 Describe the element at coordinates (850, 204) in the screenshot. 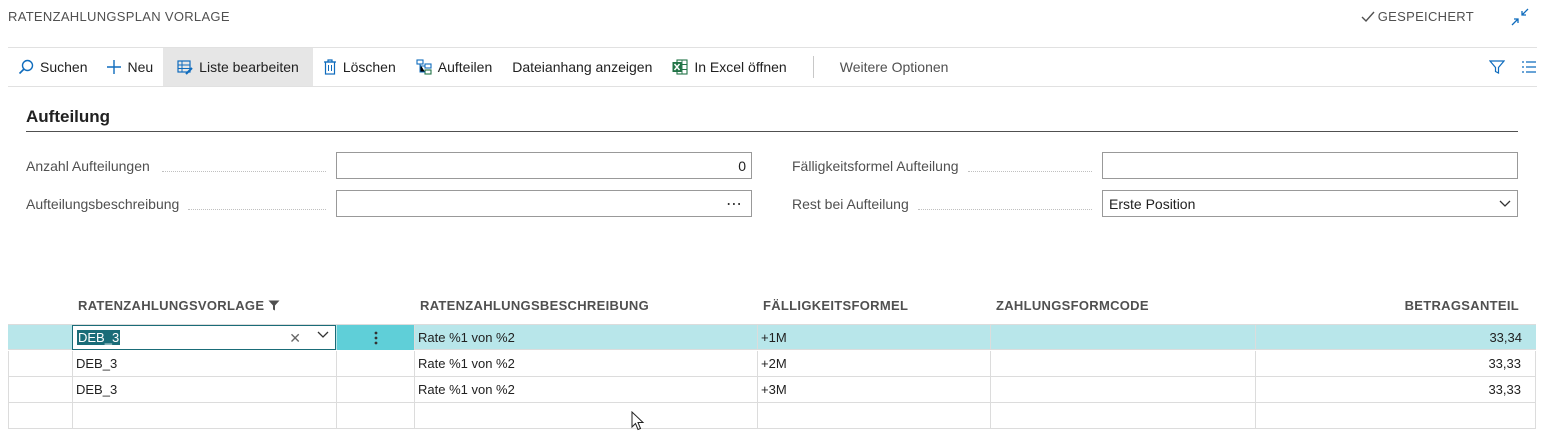

I see `split-remainder-label: Rest bei Aufteilung` at that location.